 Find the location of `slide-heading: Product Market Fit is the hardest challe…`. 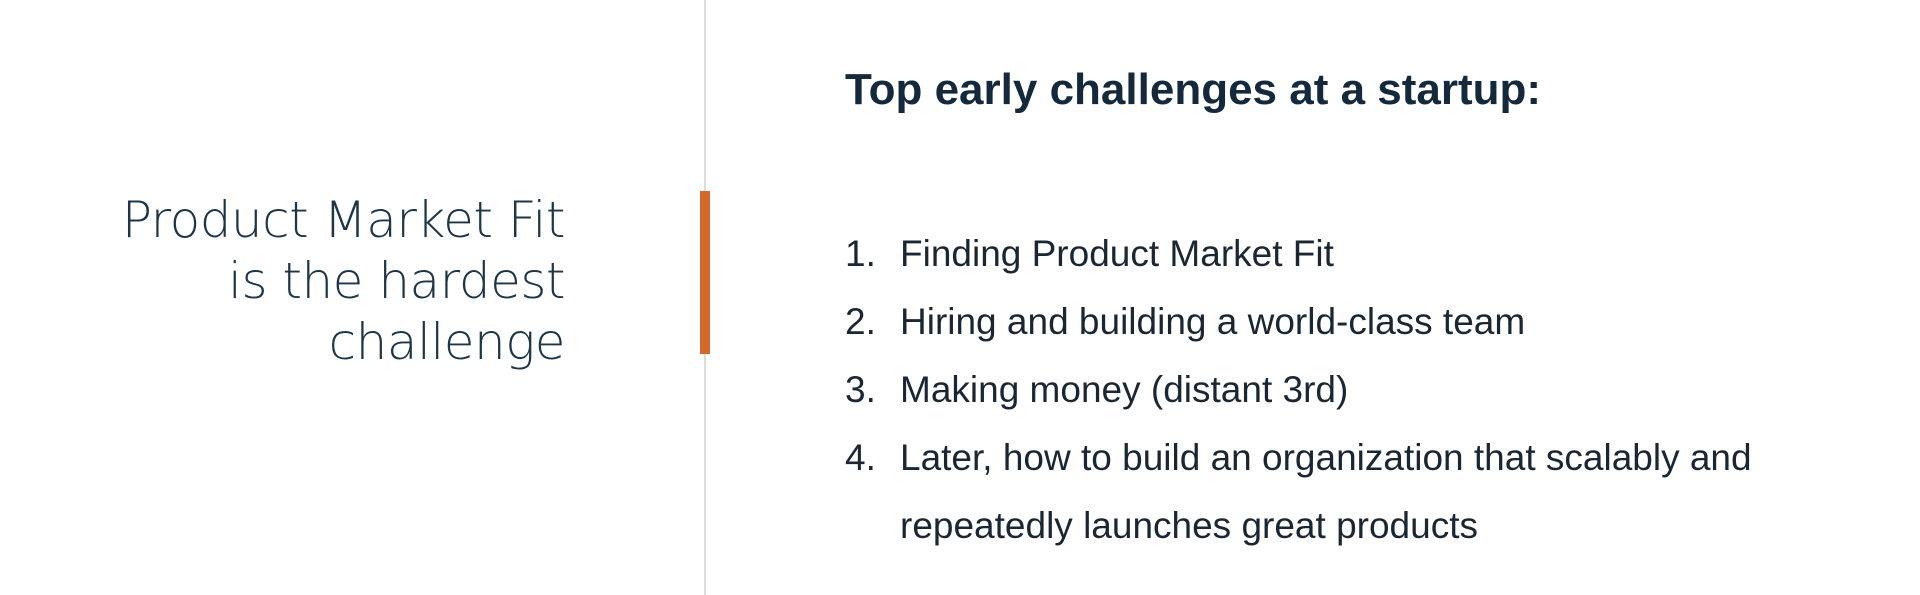

slide-heading: Product Market Fit is the hardest challe… is located at coordinates (343, 281).